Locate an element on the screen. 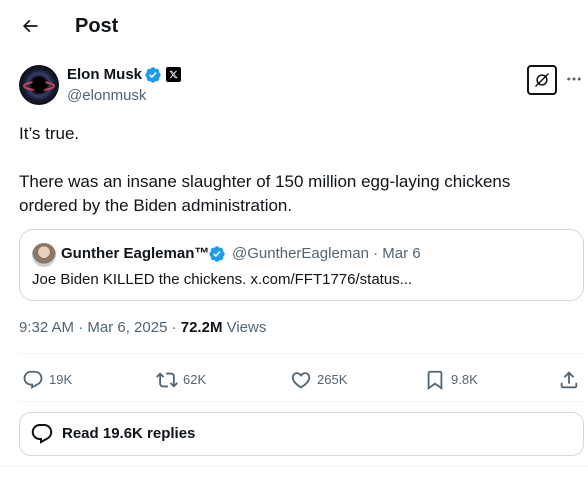 This screenshot has height=485, width=588. x-logo-icon is located at coordinates (173, 74).